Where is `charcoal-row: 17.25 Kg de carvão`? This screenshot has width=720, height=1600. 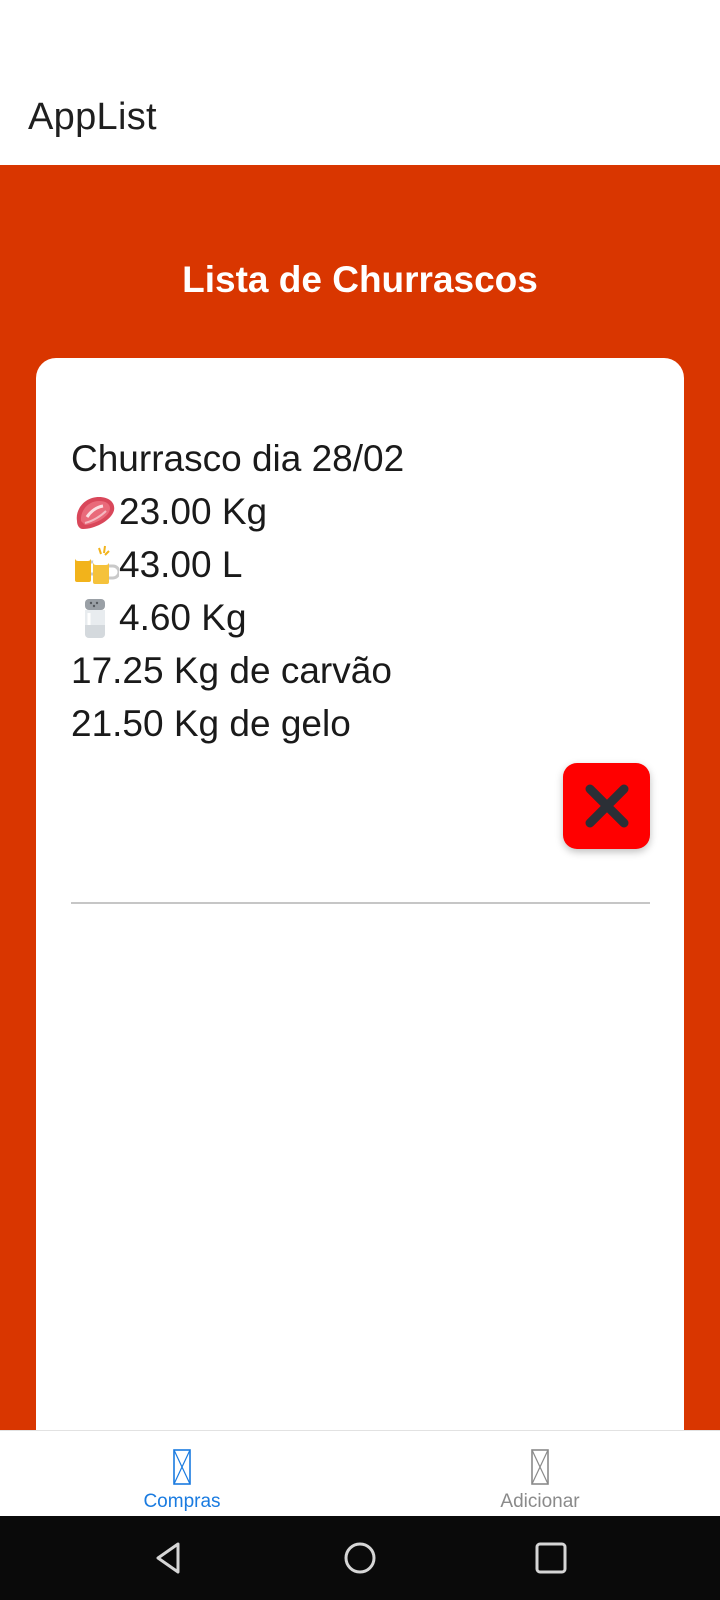
charcoal-row: 17.25 Kg de carvão is located at coordinates (231, 670).